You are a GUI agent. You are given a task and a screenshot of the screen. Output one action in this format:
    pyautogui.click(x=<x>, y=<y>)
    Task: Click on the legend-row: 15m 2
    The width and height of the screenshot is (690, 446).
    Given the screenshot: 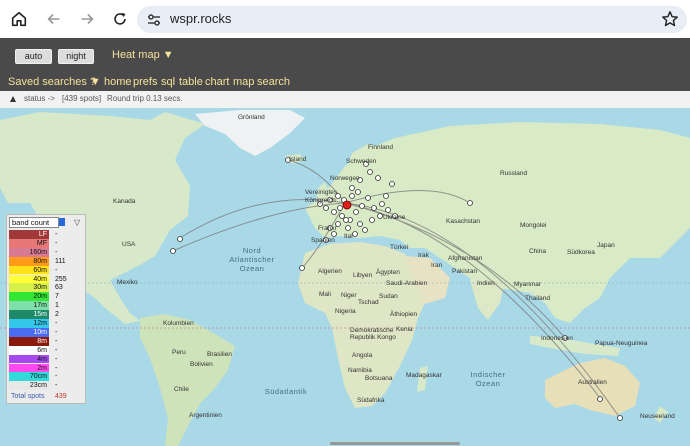 What is the action you would take?
    pyautogui.click(x=47, y=314)
    